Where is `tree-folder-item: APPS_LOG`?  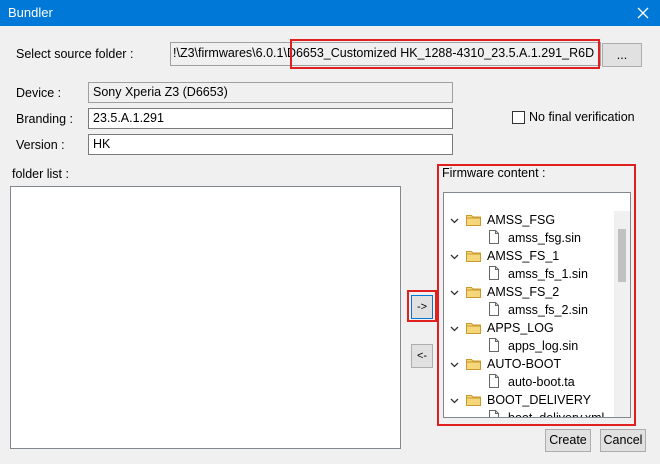 tree-folder-item: APPS_LOG is located at coordinates (537, 328).